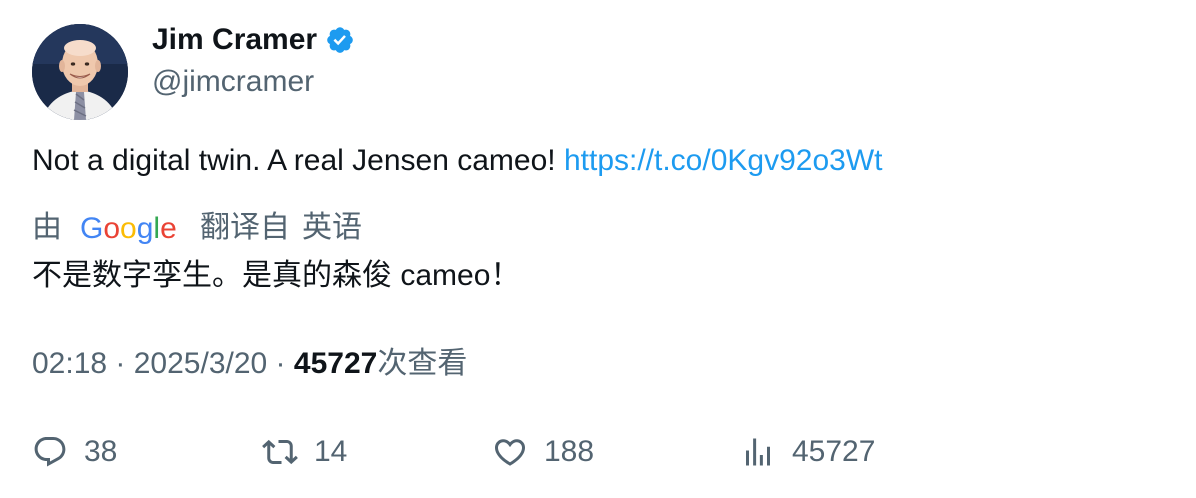  Describe the element at coordinates (276, 275) in the screenshot. I see `translated-text: 不是数字孪生。是真的森俊 cameo！` at that location.